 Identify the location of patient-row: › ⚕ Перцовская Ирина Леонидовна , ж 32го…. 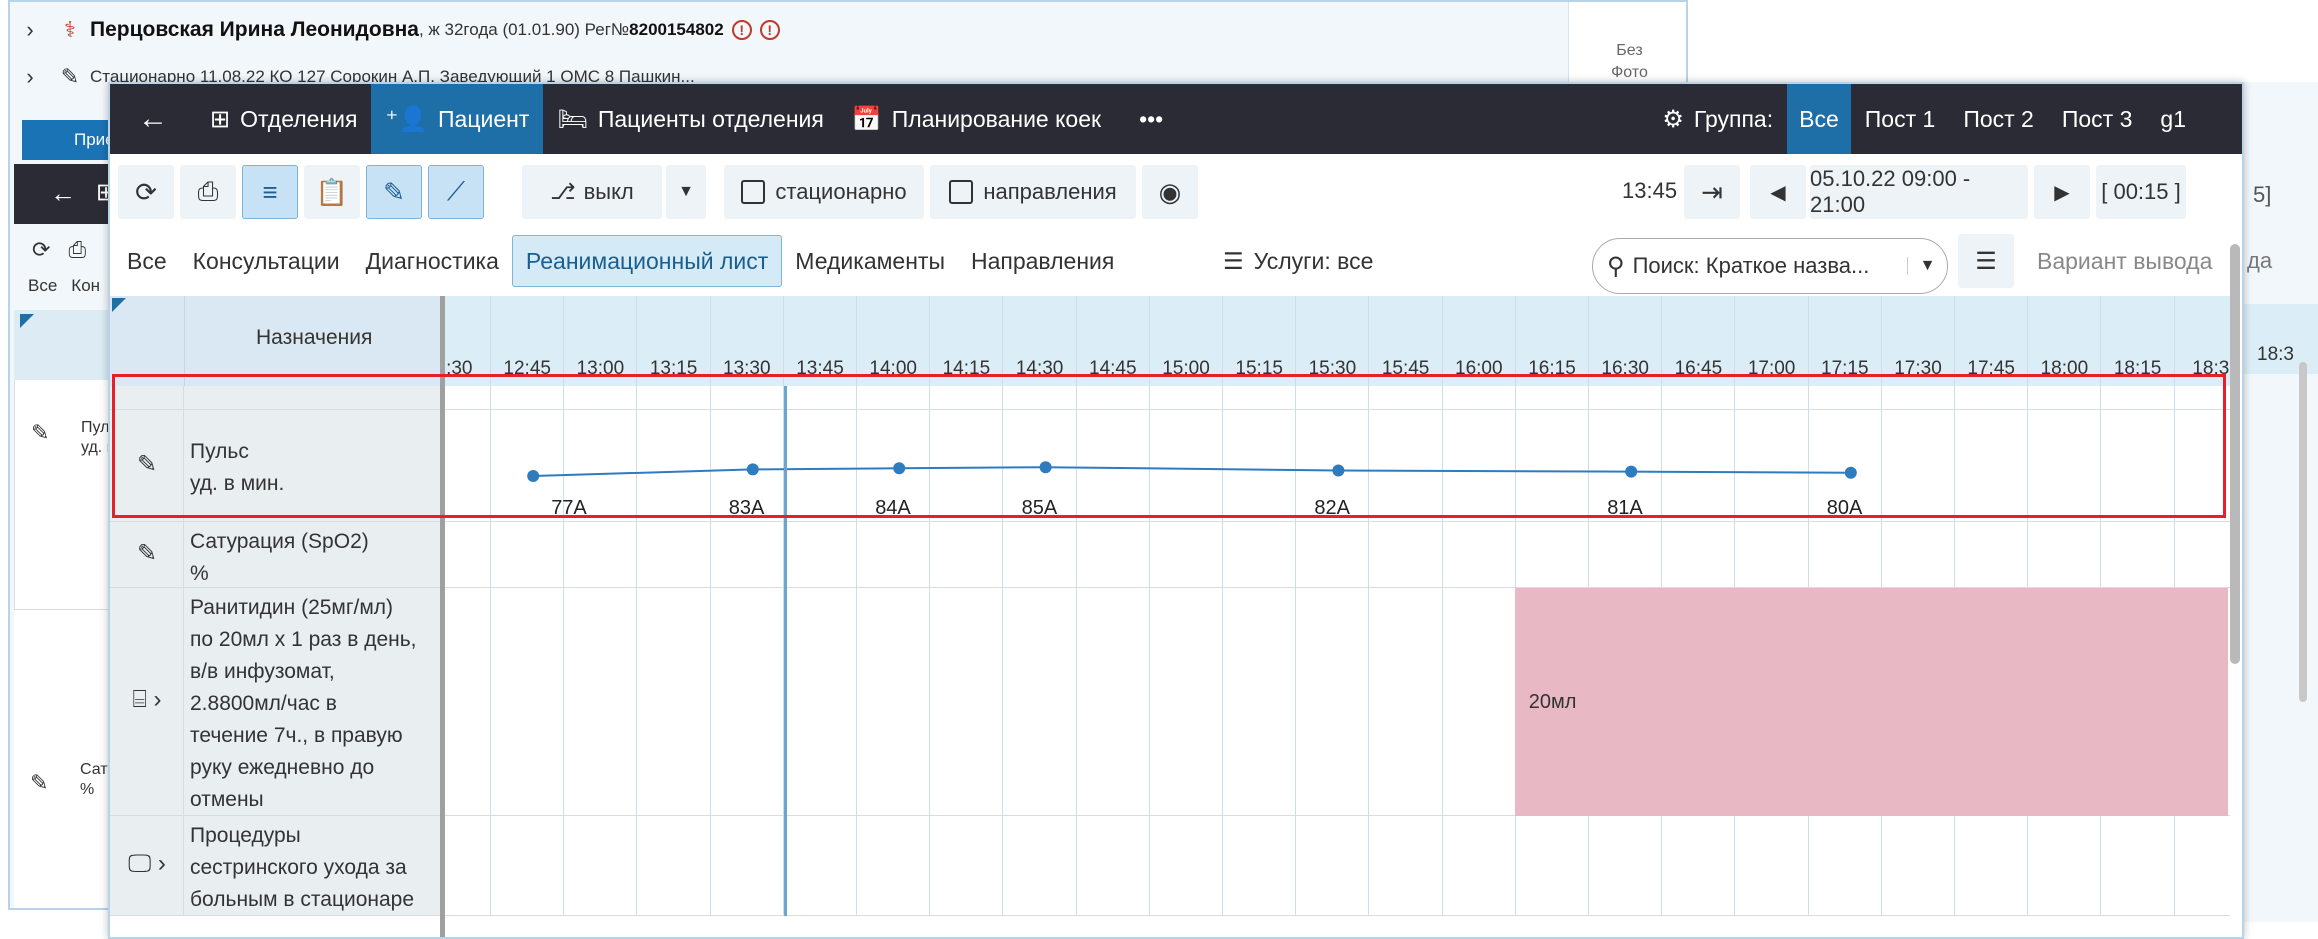
(395, 29).